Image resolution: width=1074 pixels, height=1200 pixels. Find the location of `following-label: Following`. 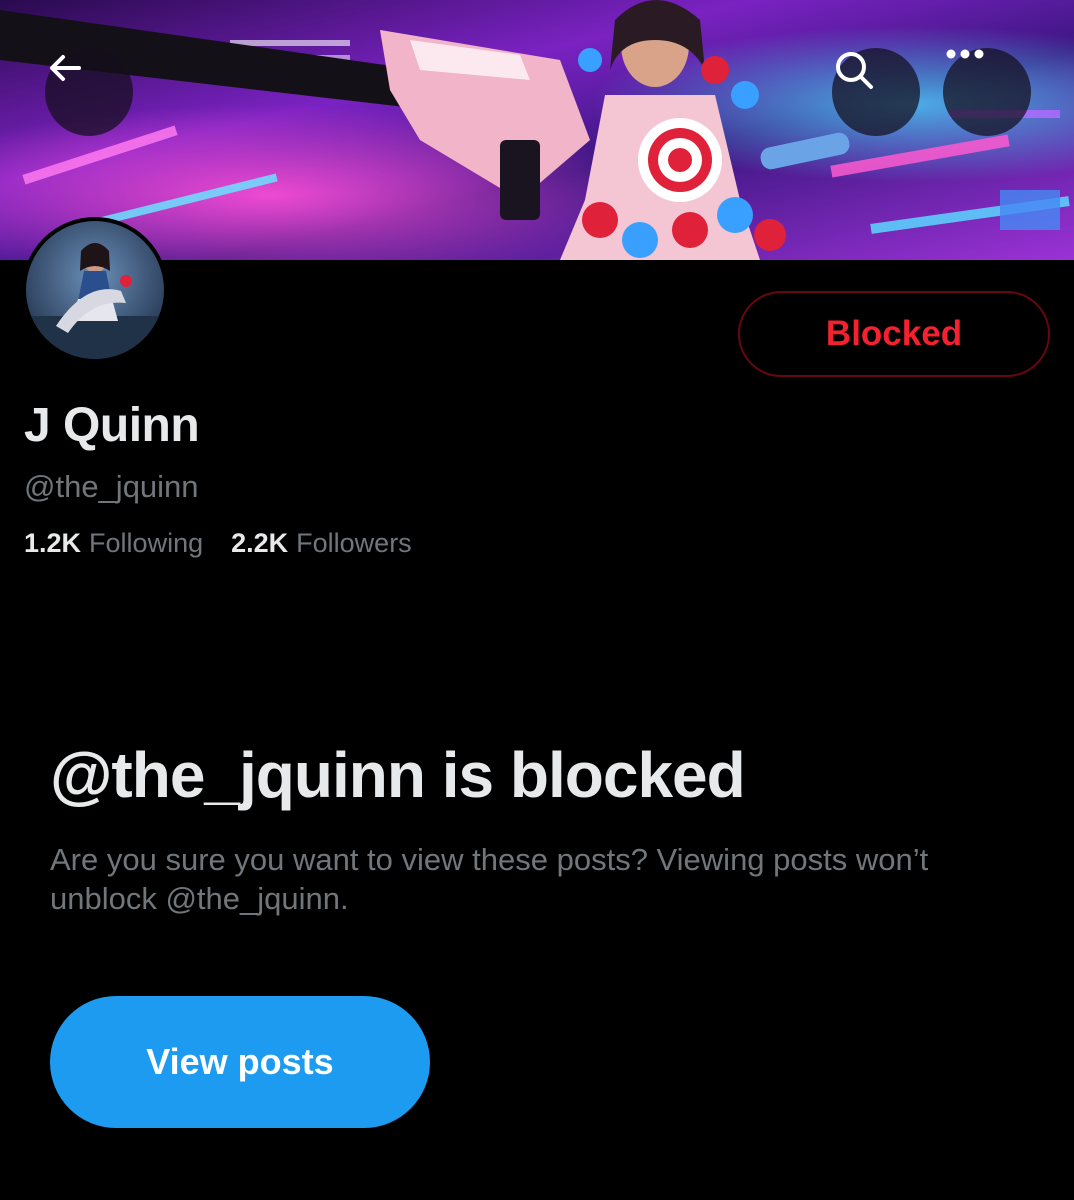

following-label: Following is located at coordinates (146, 543).